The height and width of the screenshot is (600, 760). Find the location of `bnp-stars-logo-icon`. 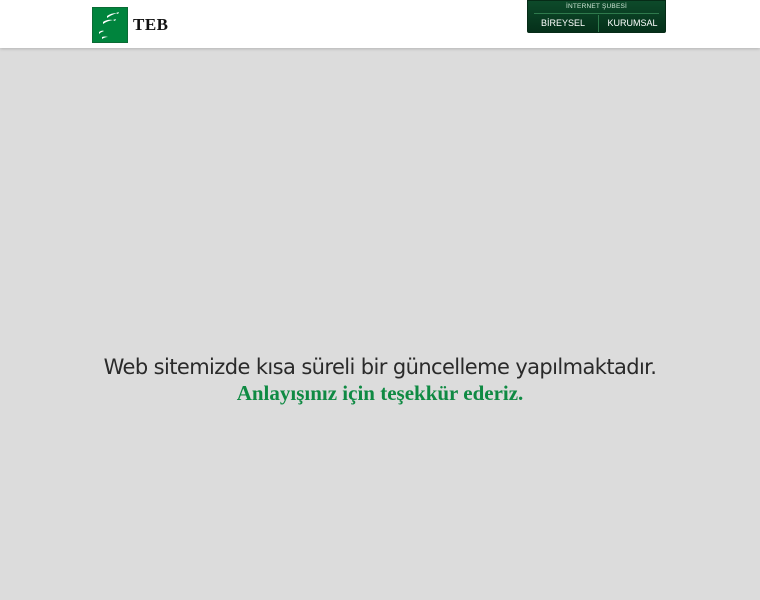

bnp-stars-logo-icon is located at coordinates (110, 25).